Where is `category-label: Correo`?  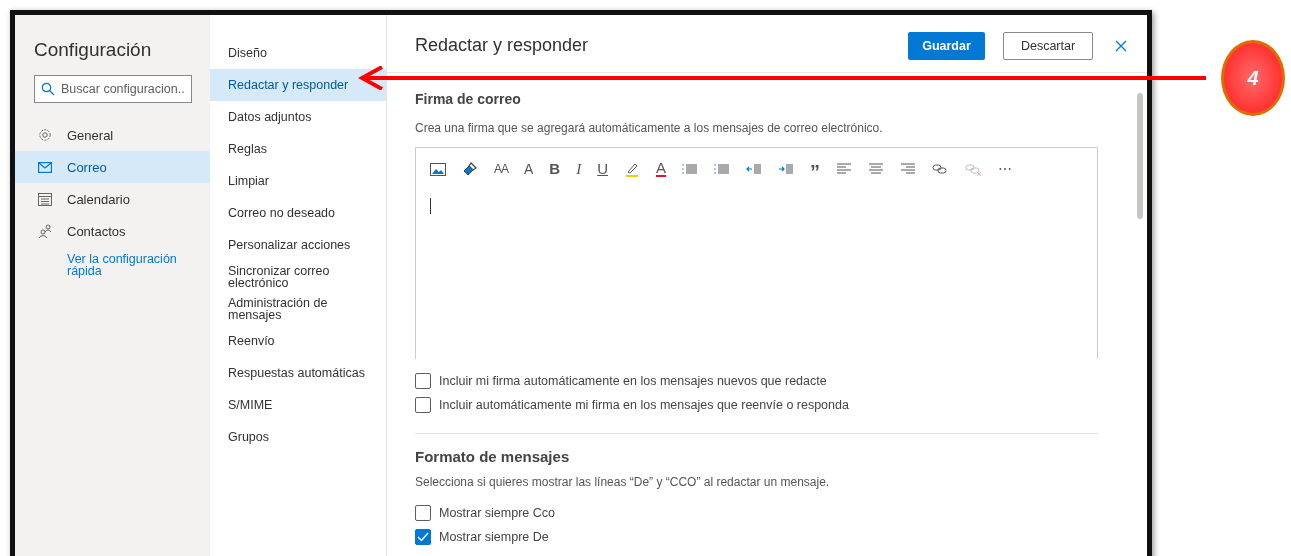 category-label: Correo is located at coordinates (87, 167).